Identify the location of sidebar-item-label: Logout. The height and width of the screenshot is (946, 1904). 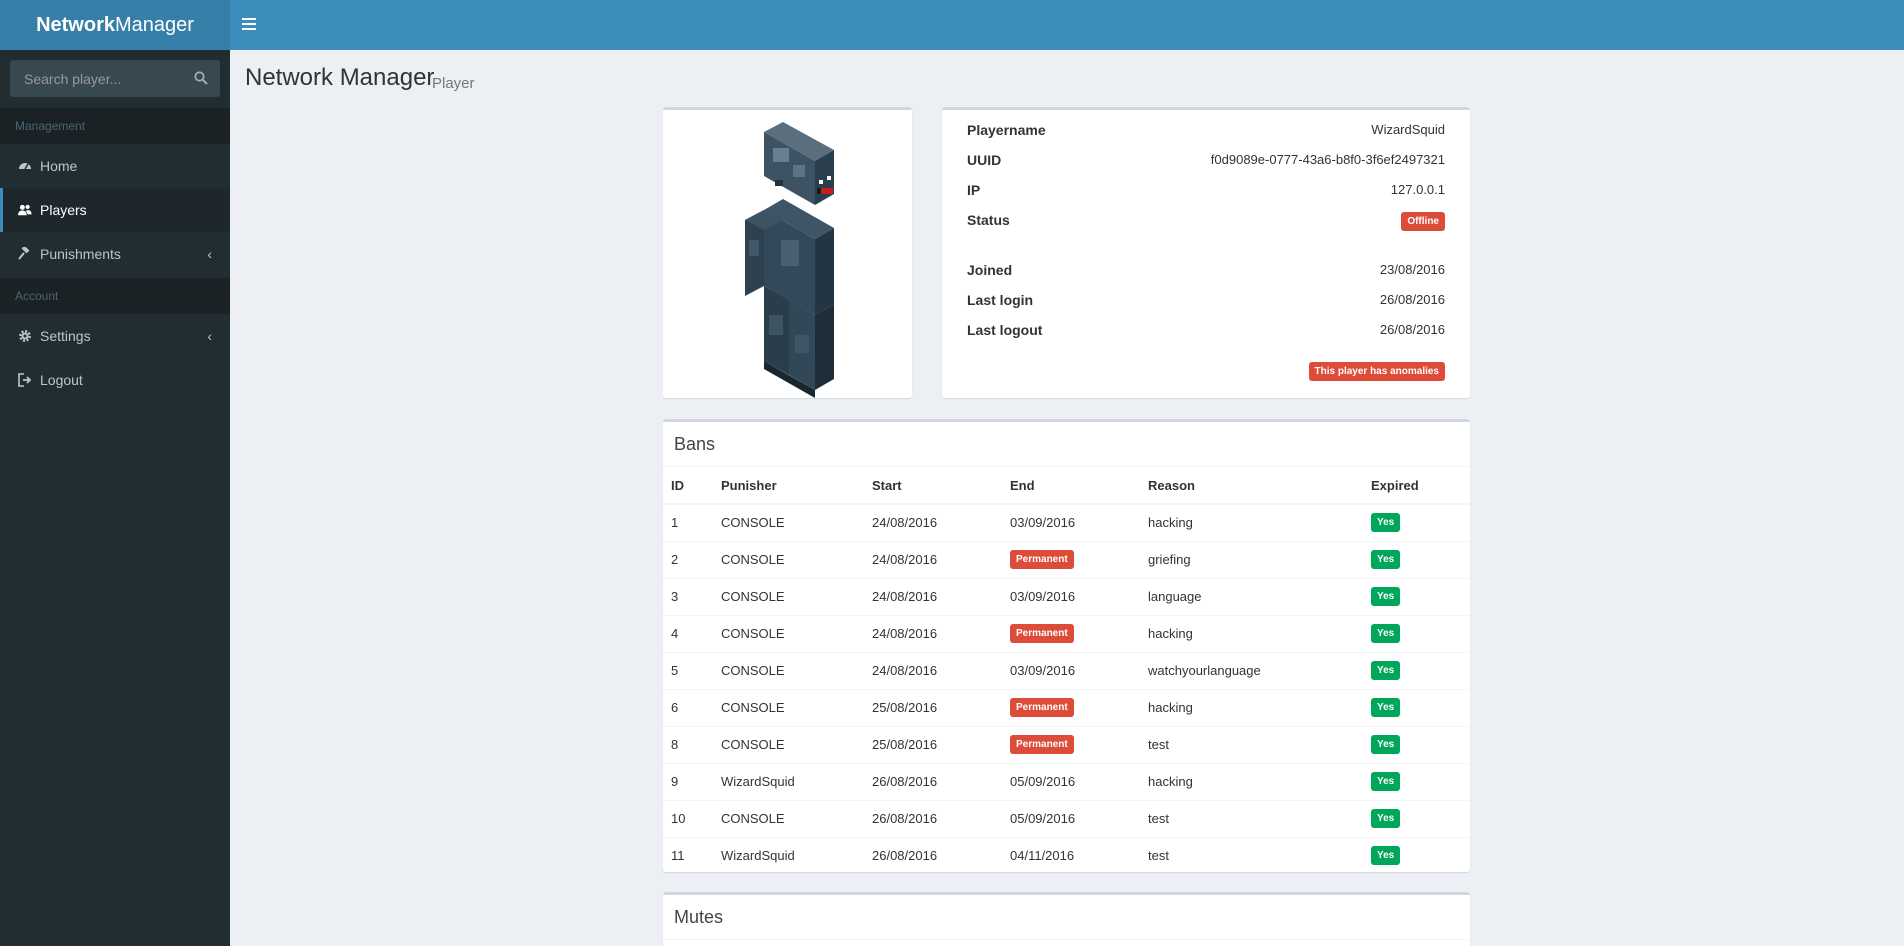
(61, 380).